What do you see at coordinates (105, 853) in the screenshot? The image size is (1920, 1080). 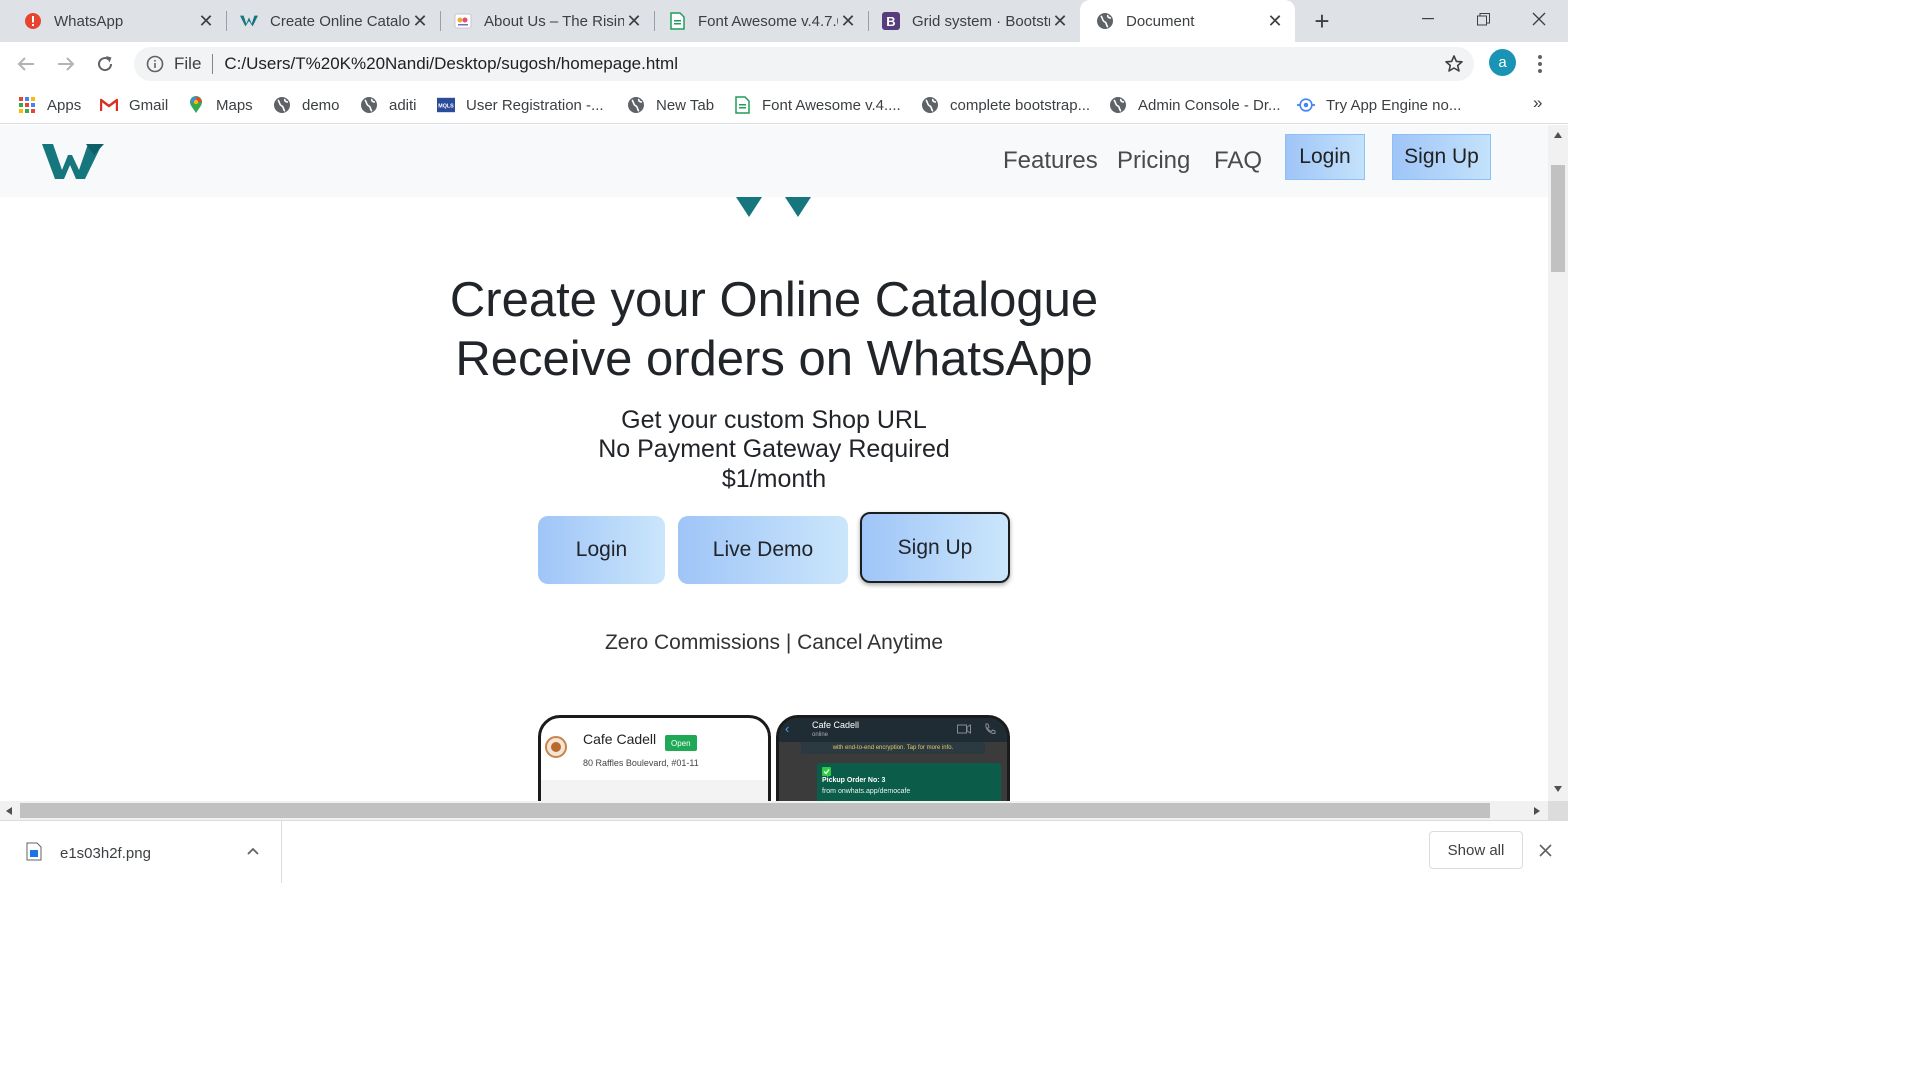 I see `download-filename: e1s03h2f.png` at bounding box center [105, 853].